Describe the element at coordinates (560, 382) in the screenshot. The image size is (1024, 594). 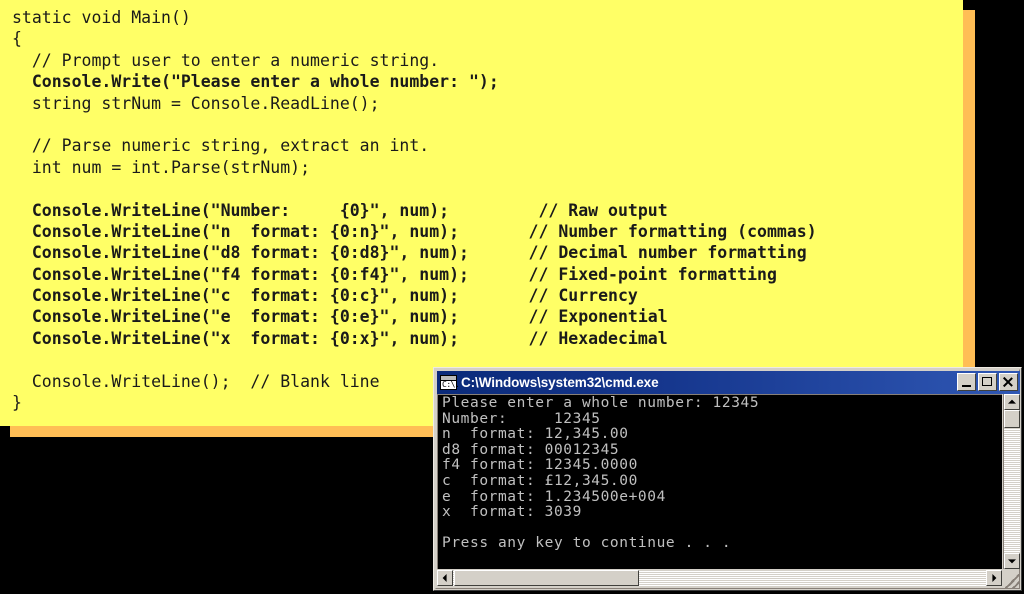
I see `console-window-title: C:\Windows\system32\cmd.exe` at that location.